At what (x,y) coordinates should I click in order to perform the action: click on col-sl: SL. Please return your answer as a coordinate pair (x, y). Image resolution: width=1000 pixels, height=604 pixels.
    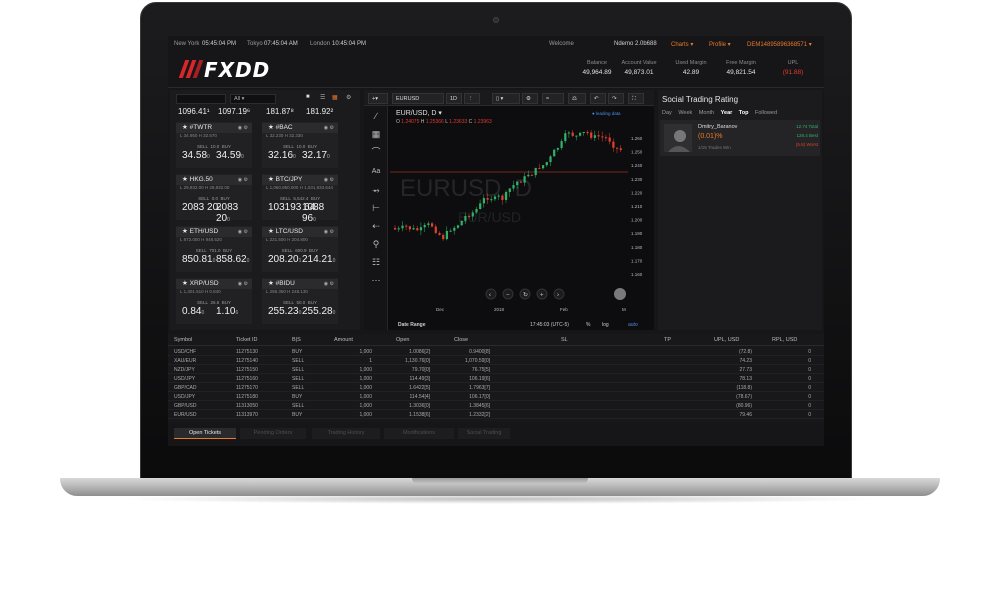
    Looking at the image, I should click on (564, 340).